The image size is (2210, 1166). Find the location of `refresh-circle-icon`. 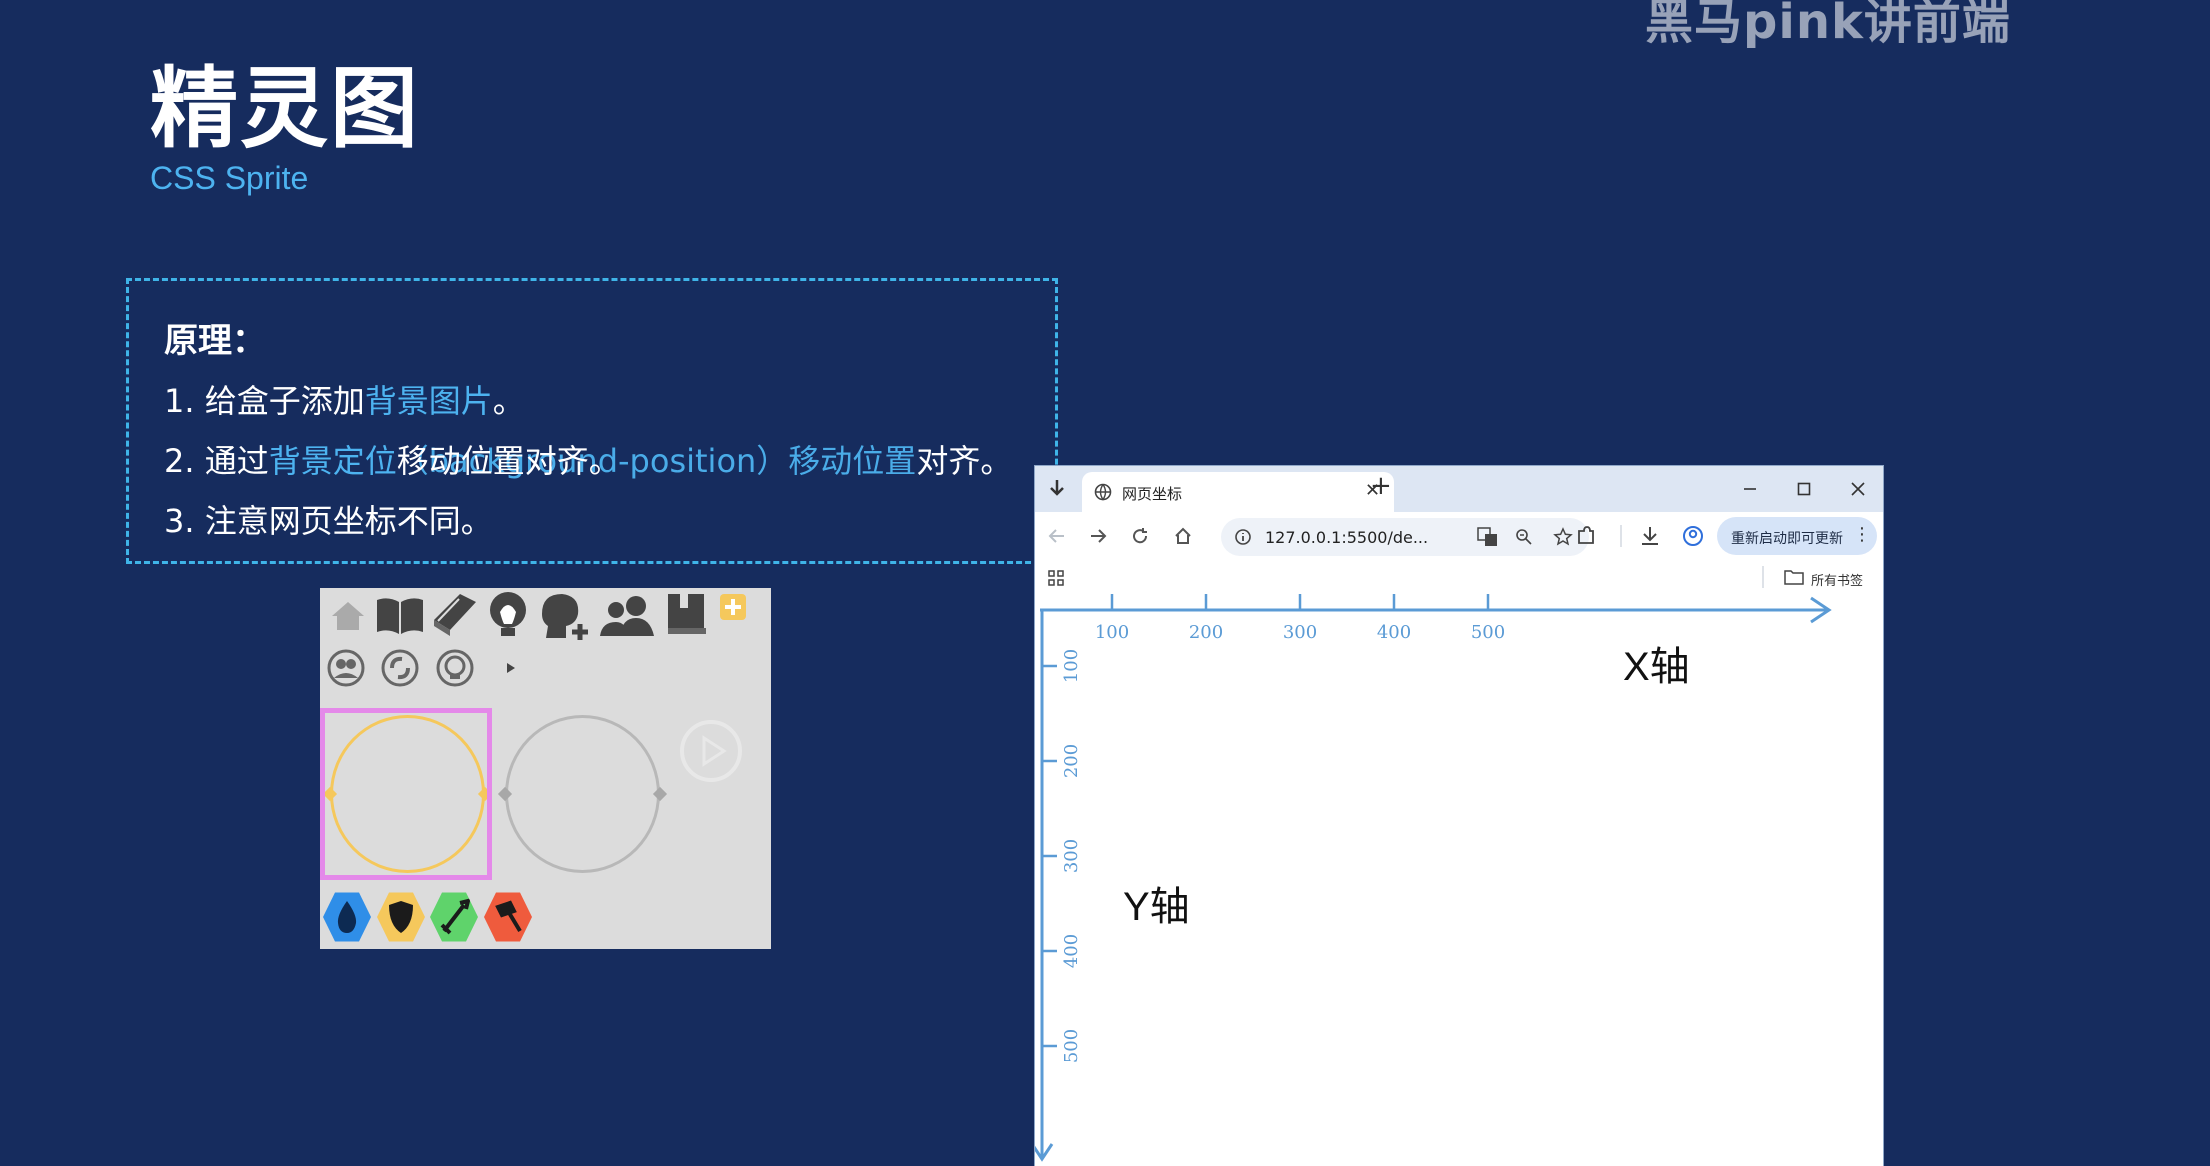

refresh-circle-icon is located at coordinates (400, 668).